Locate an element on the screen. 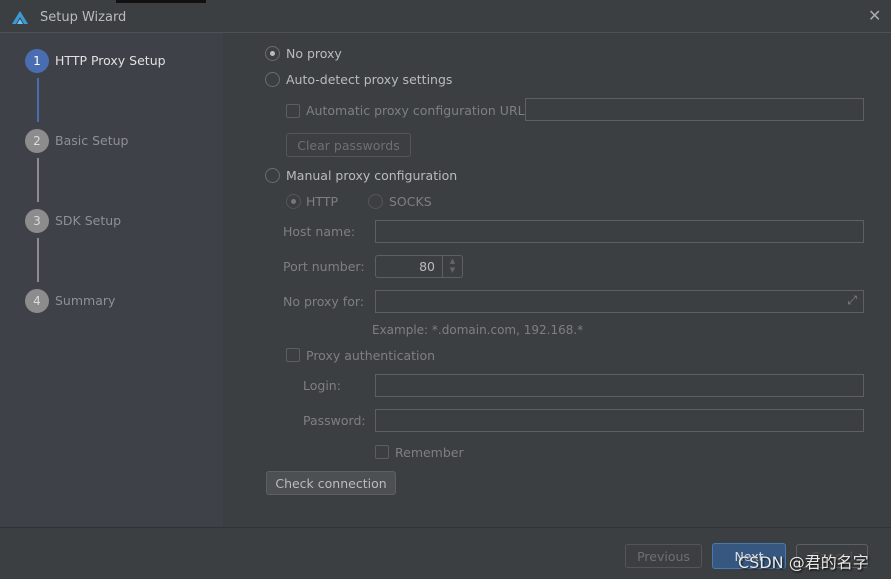 Image resolution: width=891 pixels, height=579 pixels. manual-proxy-label: Manual proxy configuration is located at coordinates (372, 175).